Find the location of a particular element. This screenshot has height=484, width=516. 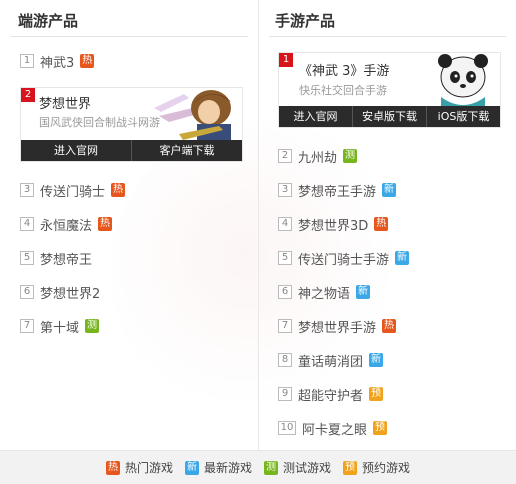

game-name: 传送门骑士手游 is located at coordinates (343, 258).